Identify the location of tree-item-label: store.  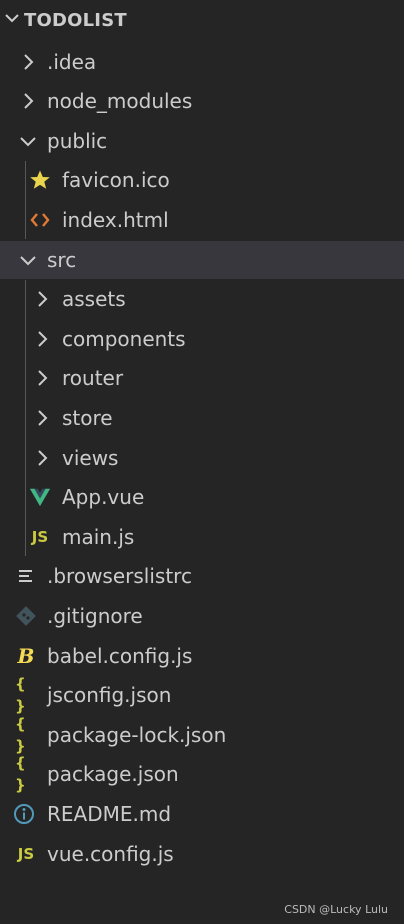
(87, 418).